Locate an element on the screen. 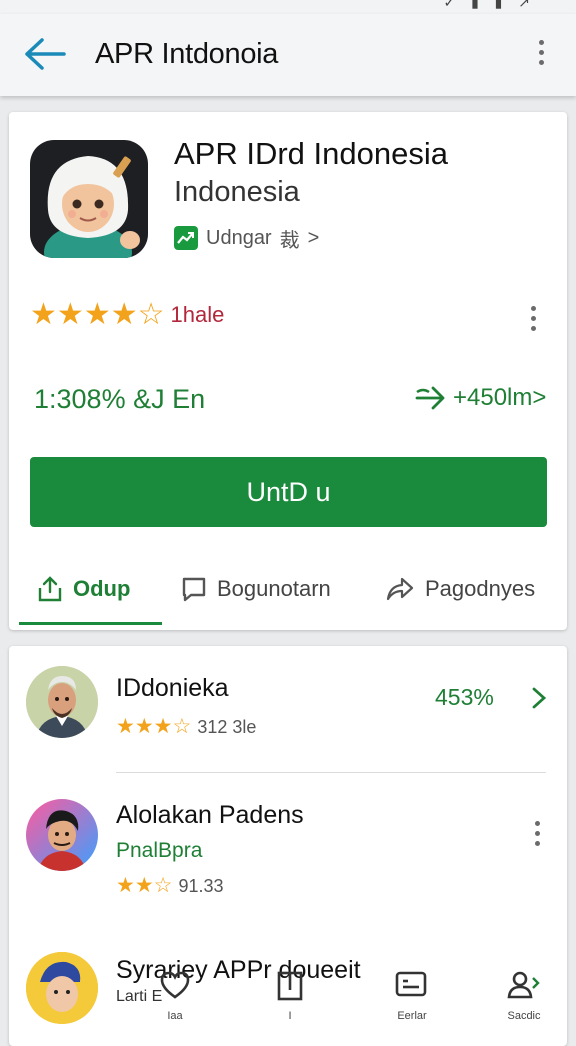 This screenshot has height=1046, width=576. tab-odup: Odup is located at coordinates (83, 589).